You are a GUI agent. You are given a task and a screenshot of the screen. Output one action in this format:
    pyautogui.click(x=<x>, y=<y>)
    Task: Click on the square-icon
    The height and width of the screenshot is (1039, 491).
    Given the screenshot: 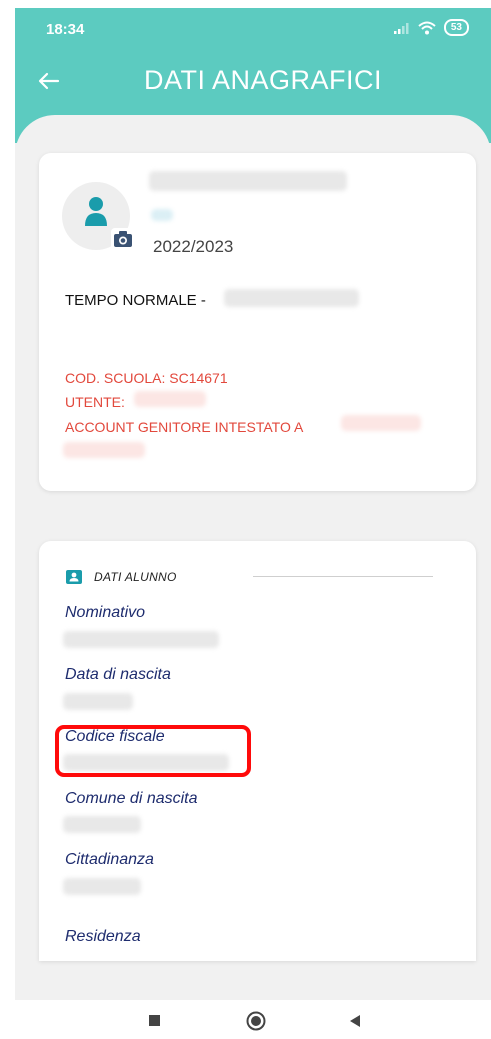 What is the action you would take?
    pyautogui.click(x=154, y=1020)
    